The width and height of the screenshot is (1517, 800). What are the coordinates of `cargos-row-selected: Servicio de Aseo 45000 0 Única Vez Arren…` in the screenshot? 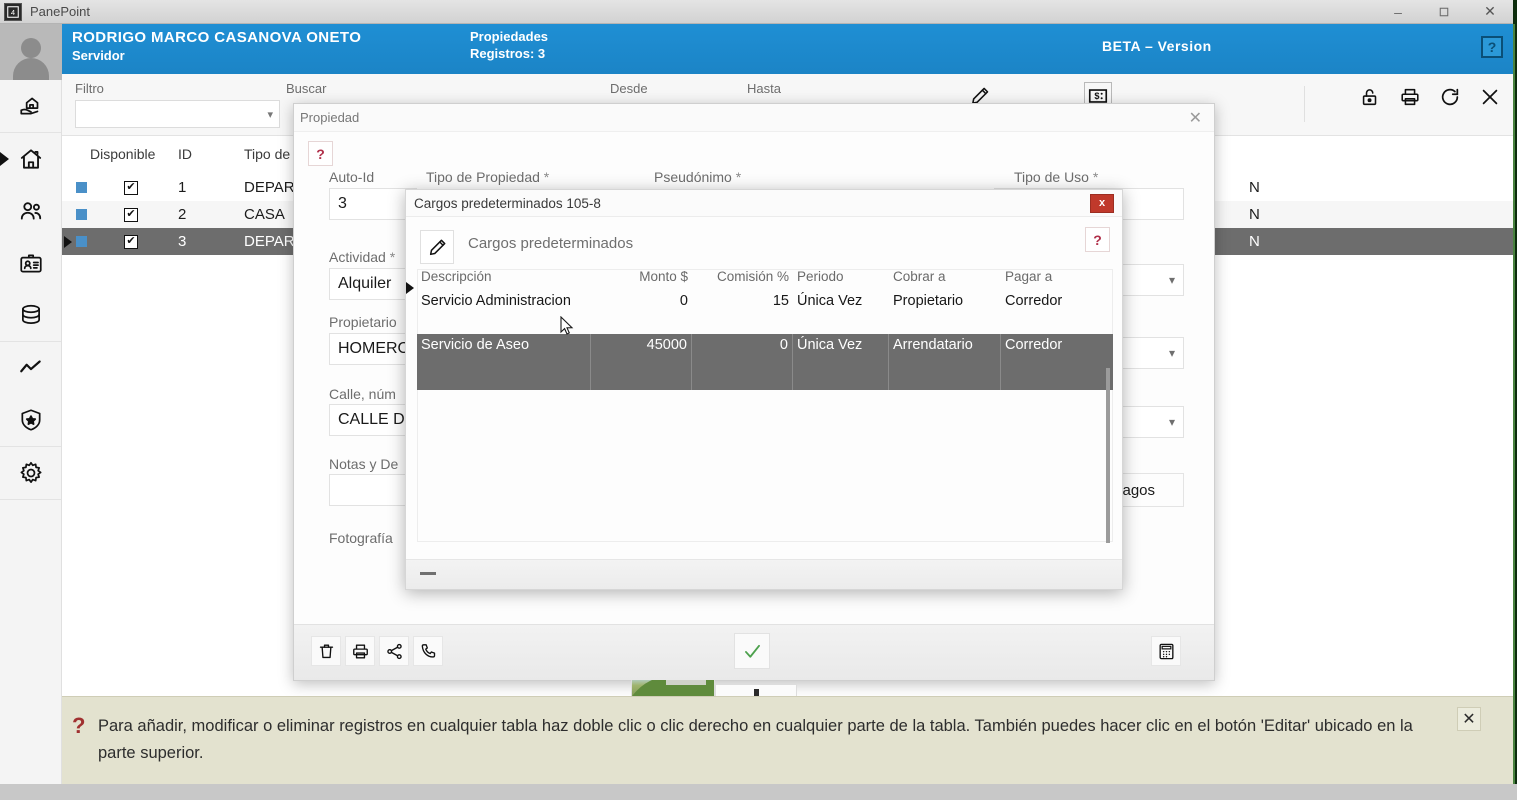 It's located at (765, 362).